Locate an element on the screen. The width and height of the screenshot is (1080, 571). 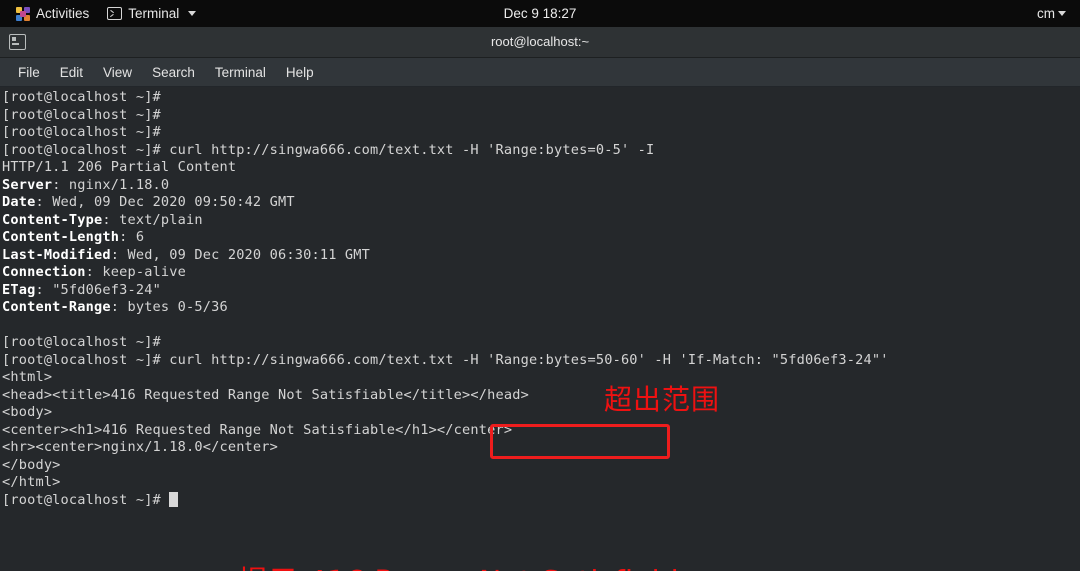
terminal-line-text: <body> is located at coordinates (27, 412).